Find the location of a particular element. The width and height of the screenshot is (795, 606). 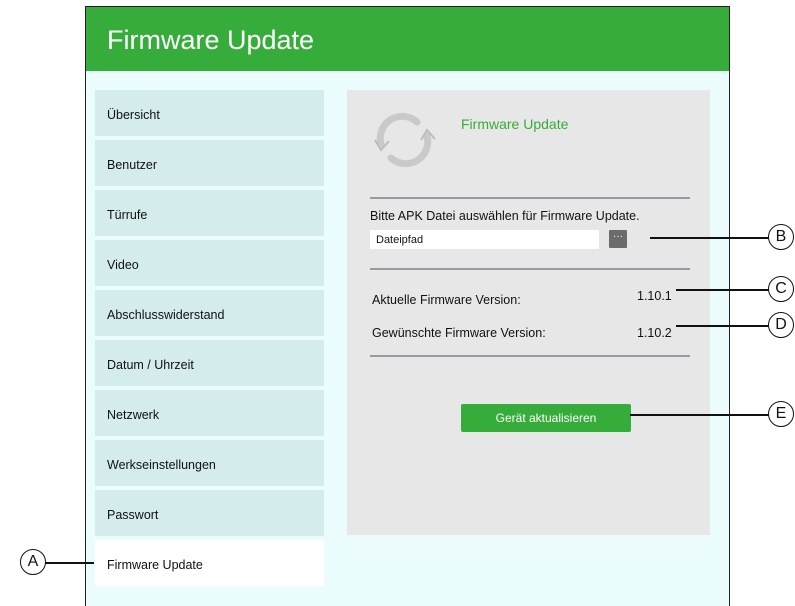

callout-c-line is located at coordinates (723, 290).